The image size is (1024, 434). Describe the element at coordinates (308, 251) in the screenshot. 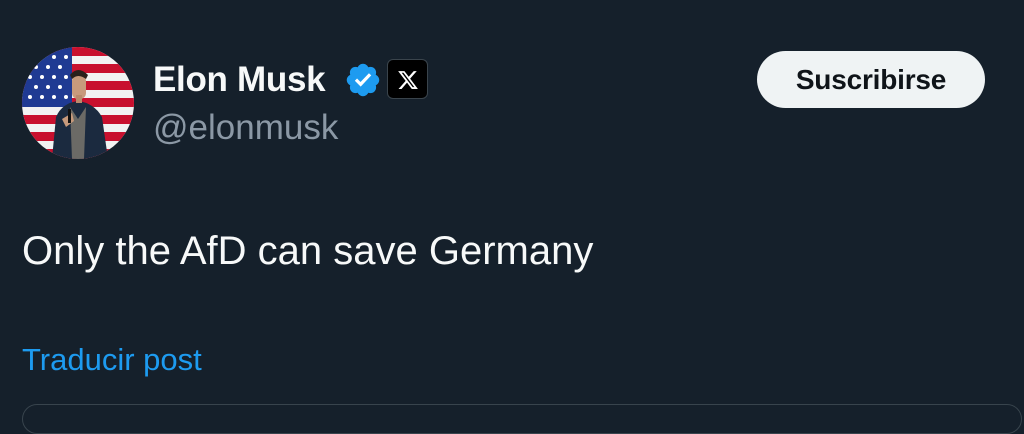

I see `post-text: Only the AfD can save Germany` at that location.